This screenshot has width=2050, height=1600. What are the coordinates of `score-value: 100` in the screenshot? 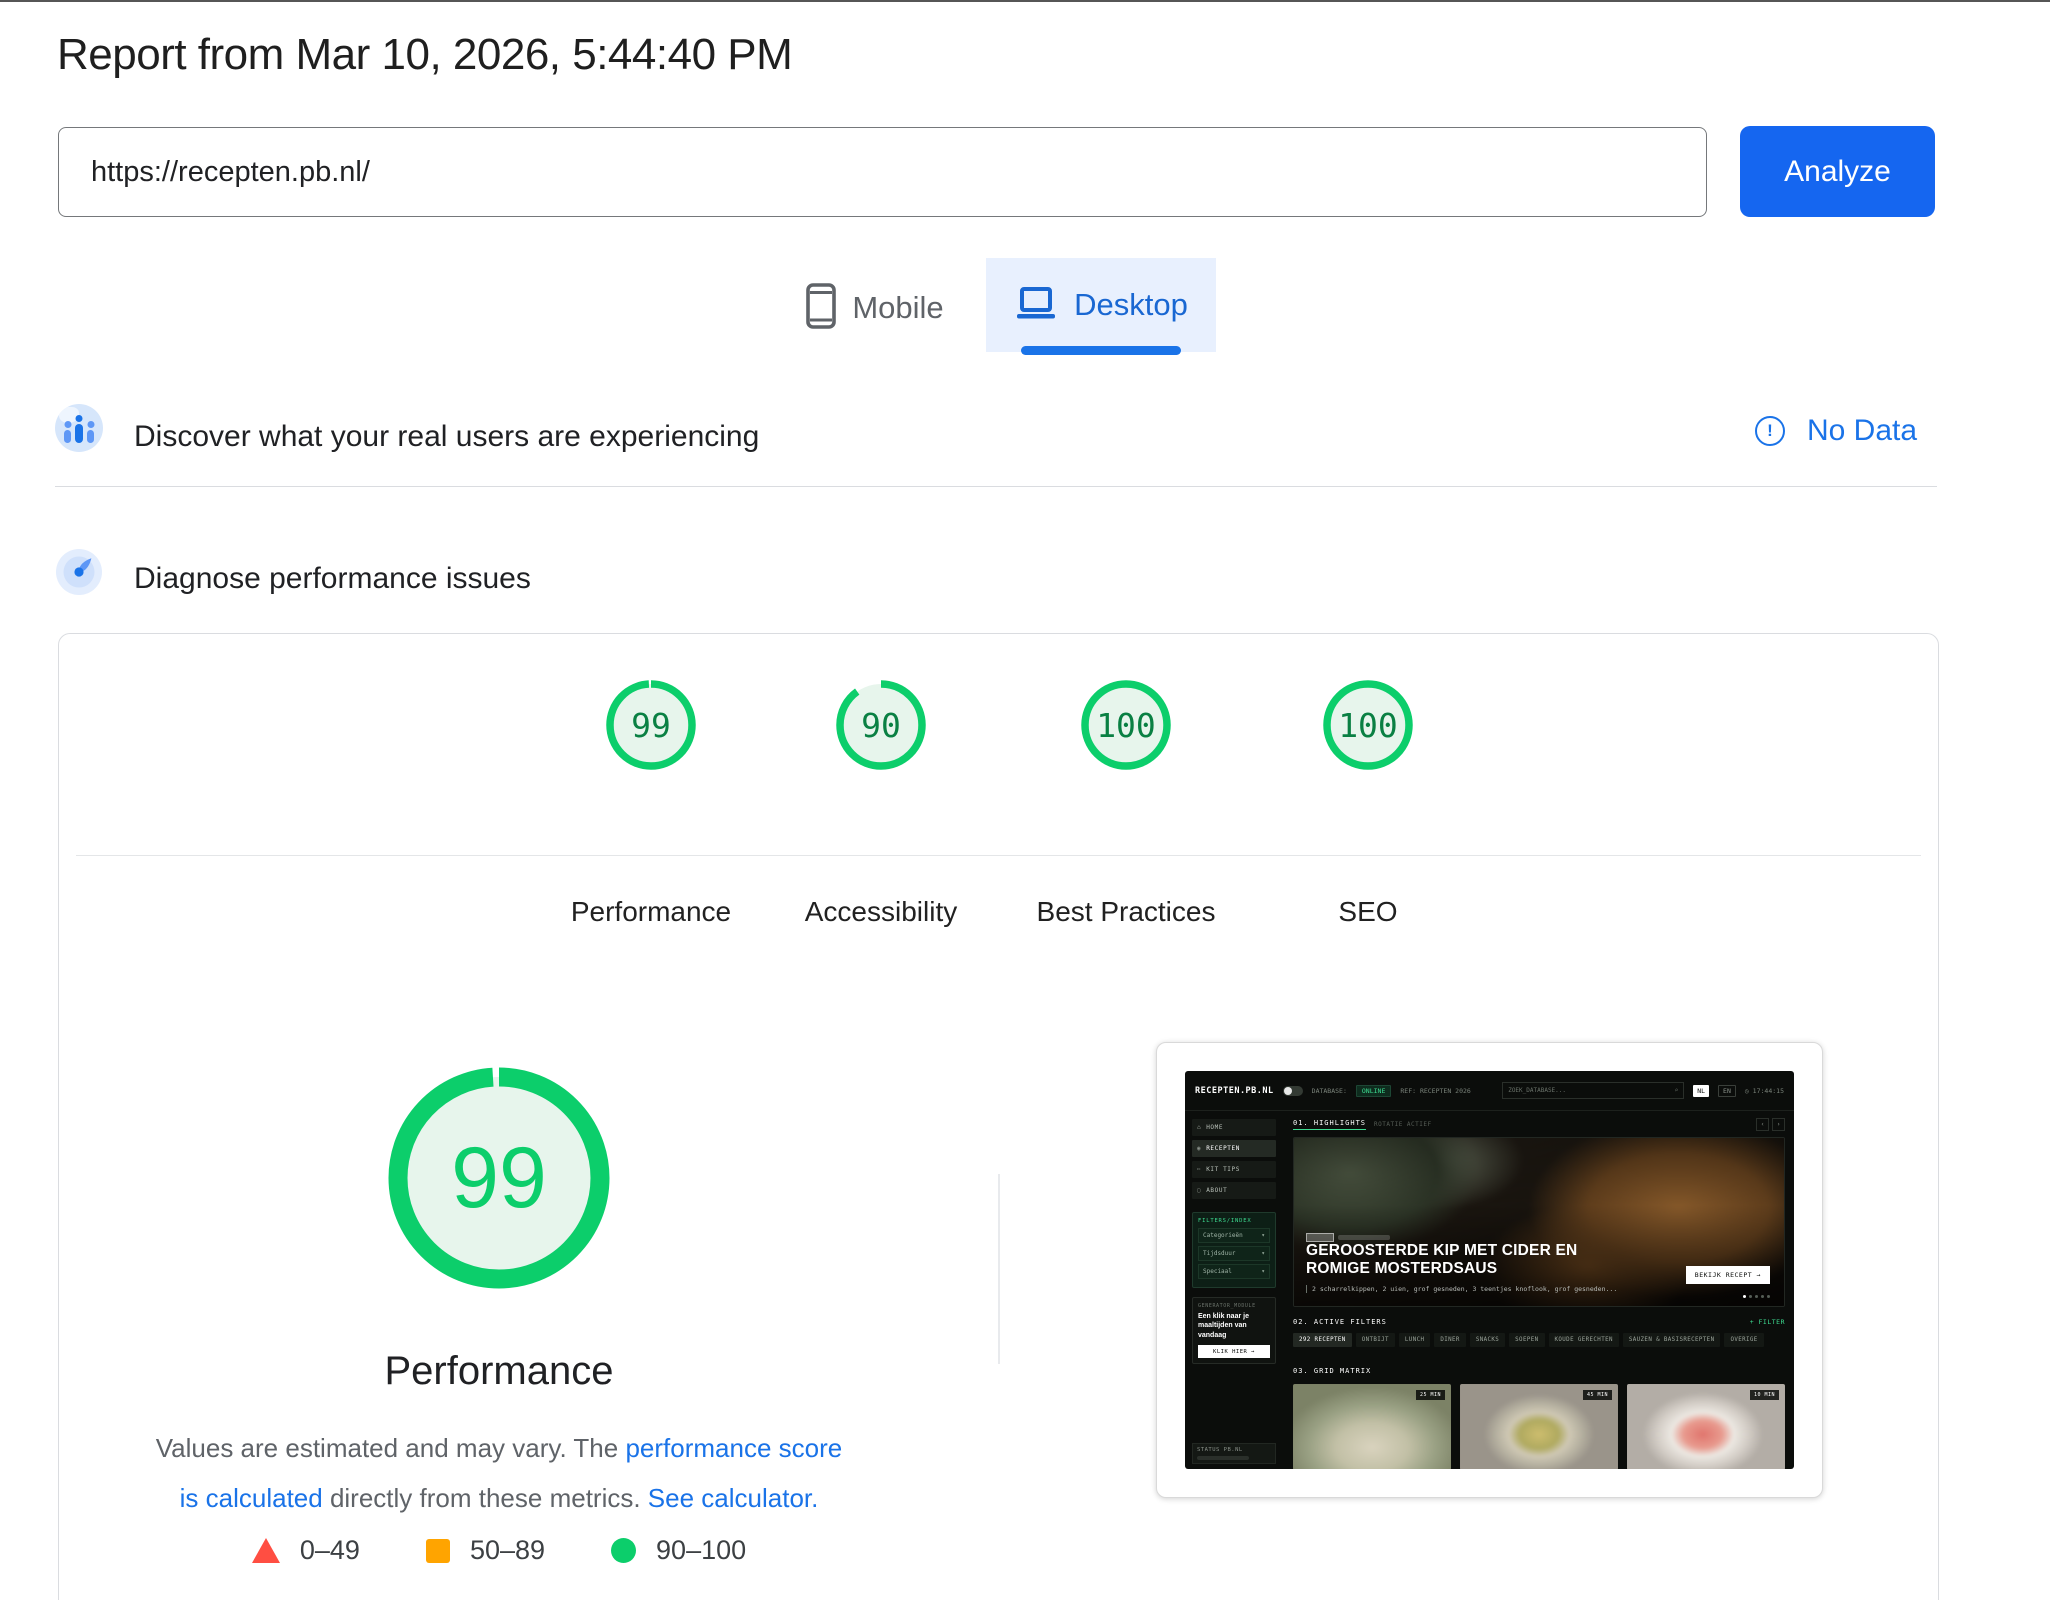 It's located at (1126, 725).